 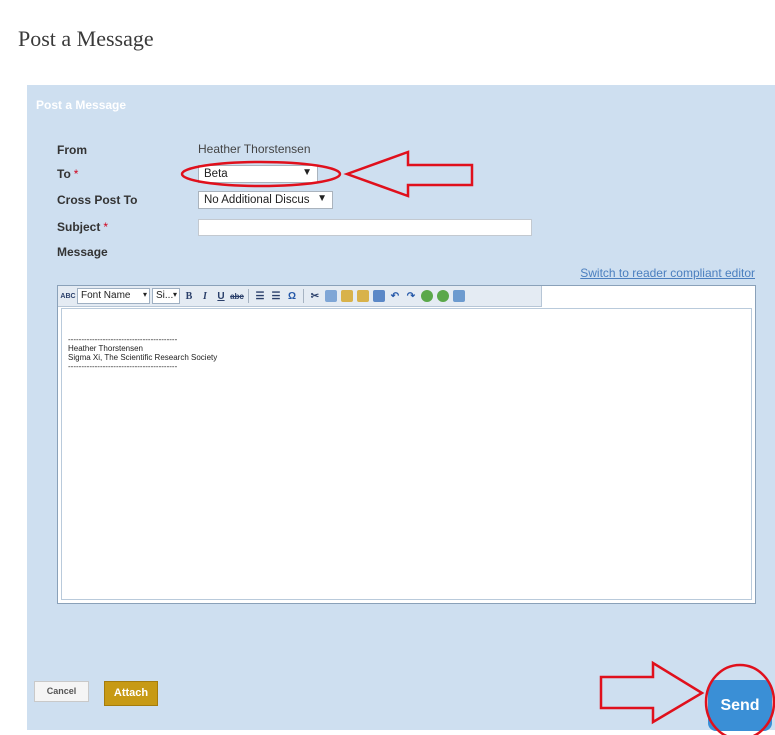 What do you see at coordinates (652, 692) in the screenshot?
I see `send-arrow-annotation` at bounding box center [652, 692].